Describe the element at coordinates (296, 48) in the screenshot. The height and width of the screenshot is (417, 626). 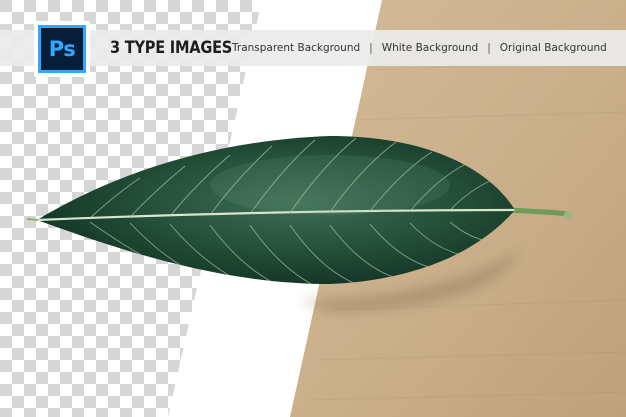
I see `type-transparent: Transparent Background` at that location.